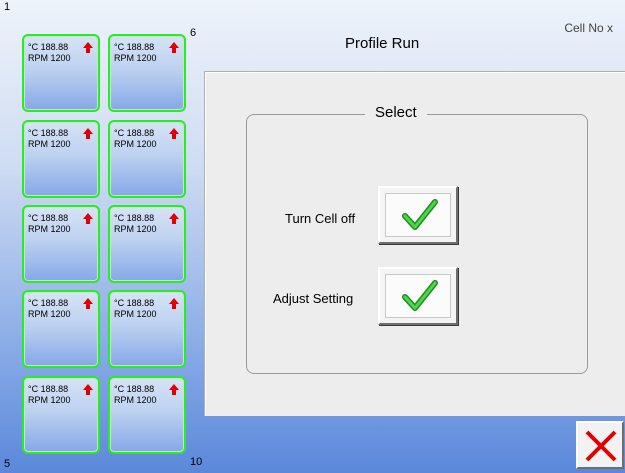  Describe the element at coordinates (193, 33) in the screenshot. I see `corner-label-top-right: 6` at that location.